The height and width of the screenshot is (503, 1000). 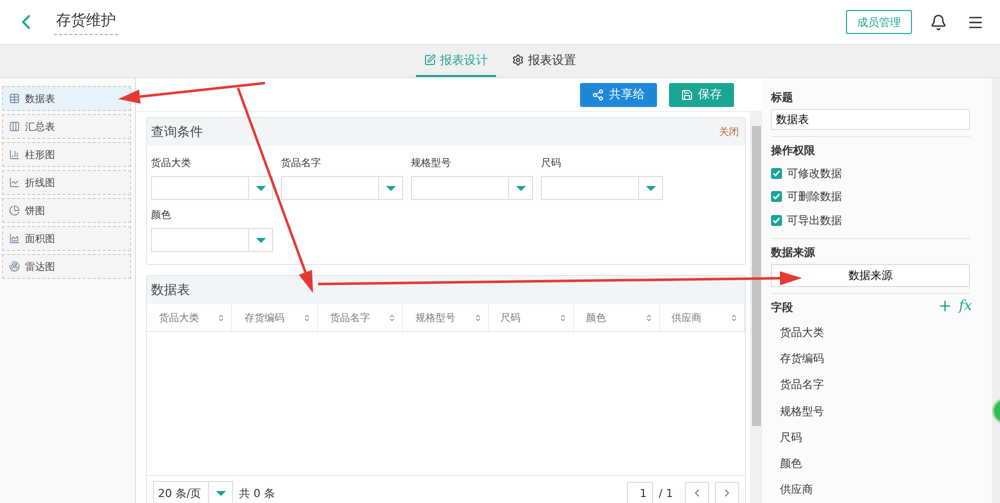 What do you see at coordinates (793, 150) in the screenshot?
I see `section-label: 操作权限` at bounding box center [793, 150].